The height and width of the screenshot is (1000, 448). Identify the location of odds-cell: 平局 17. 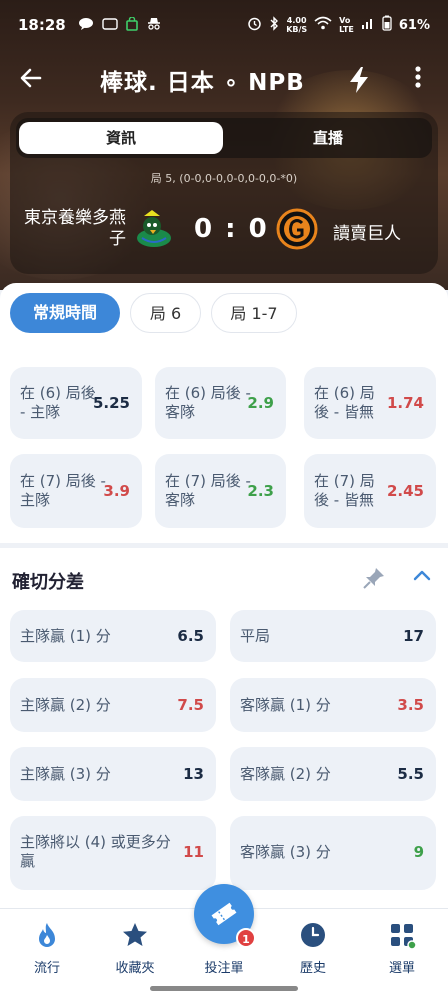
(333, 636).